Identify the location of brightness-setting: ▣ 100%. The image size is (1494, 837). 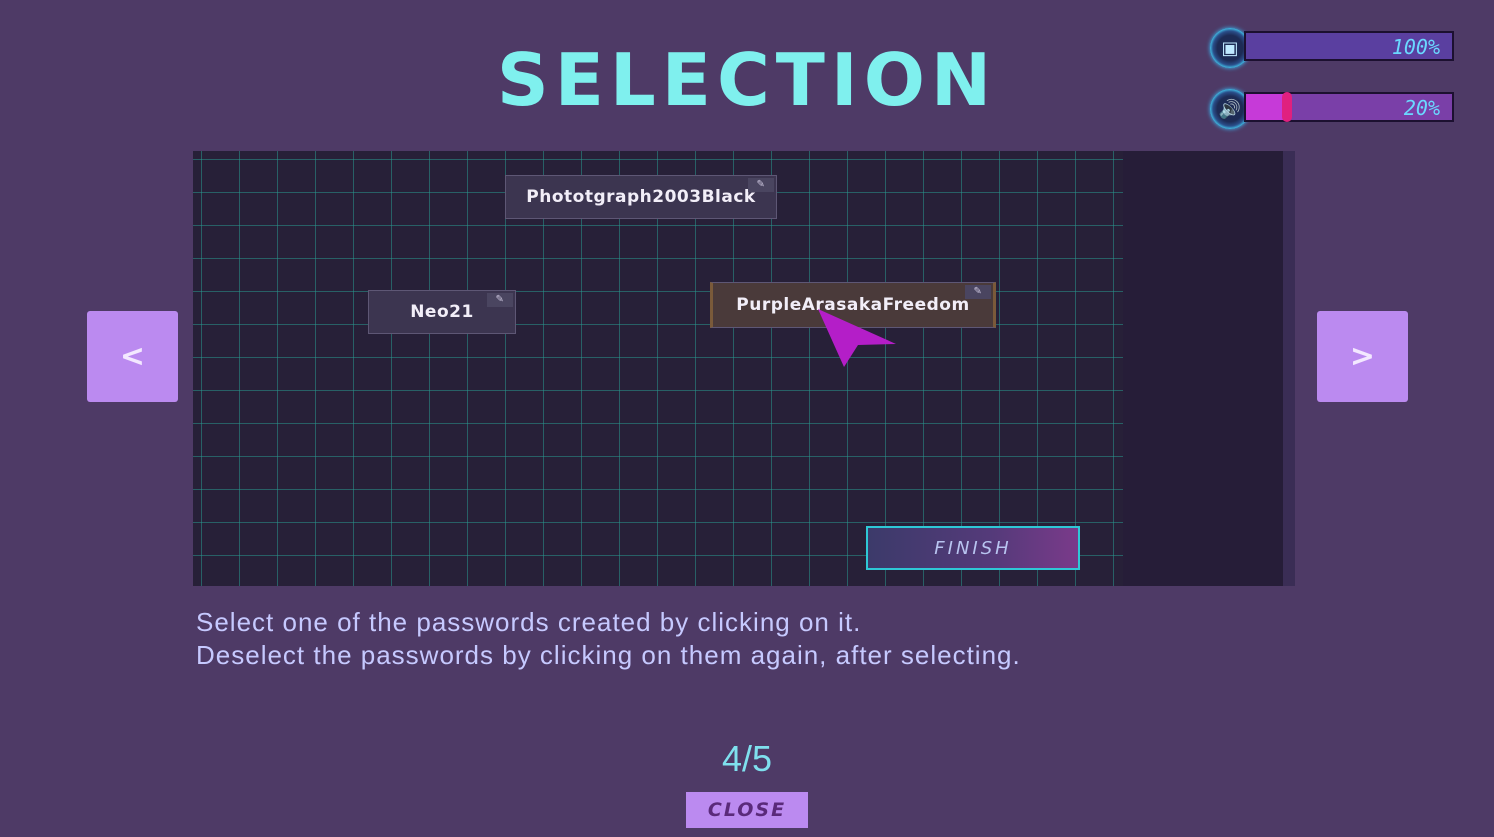
(1335, 48).